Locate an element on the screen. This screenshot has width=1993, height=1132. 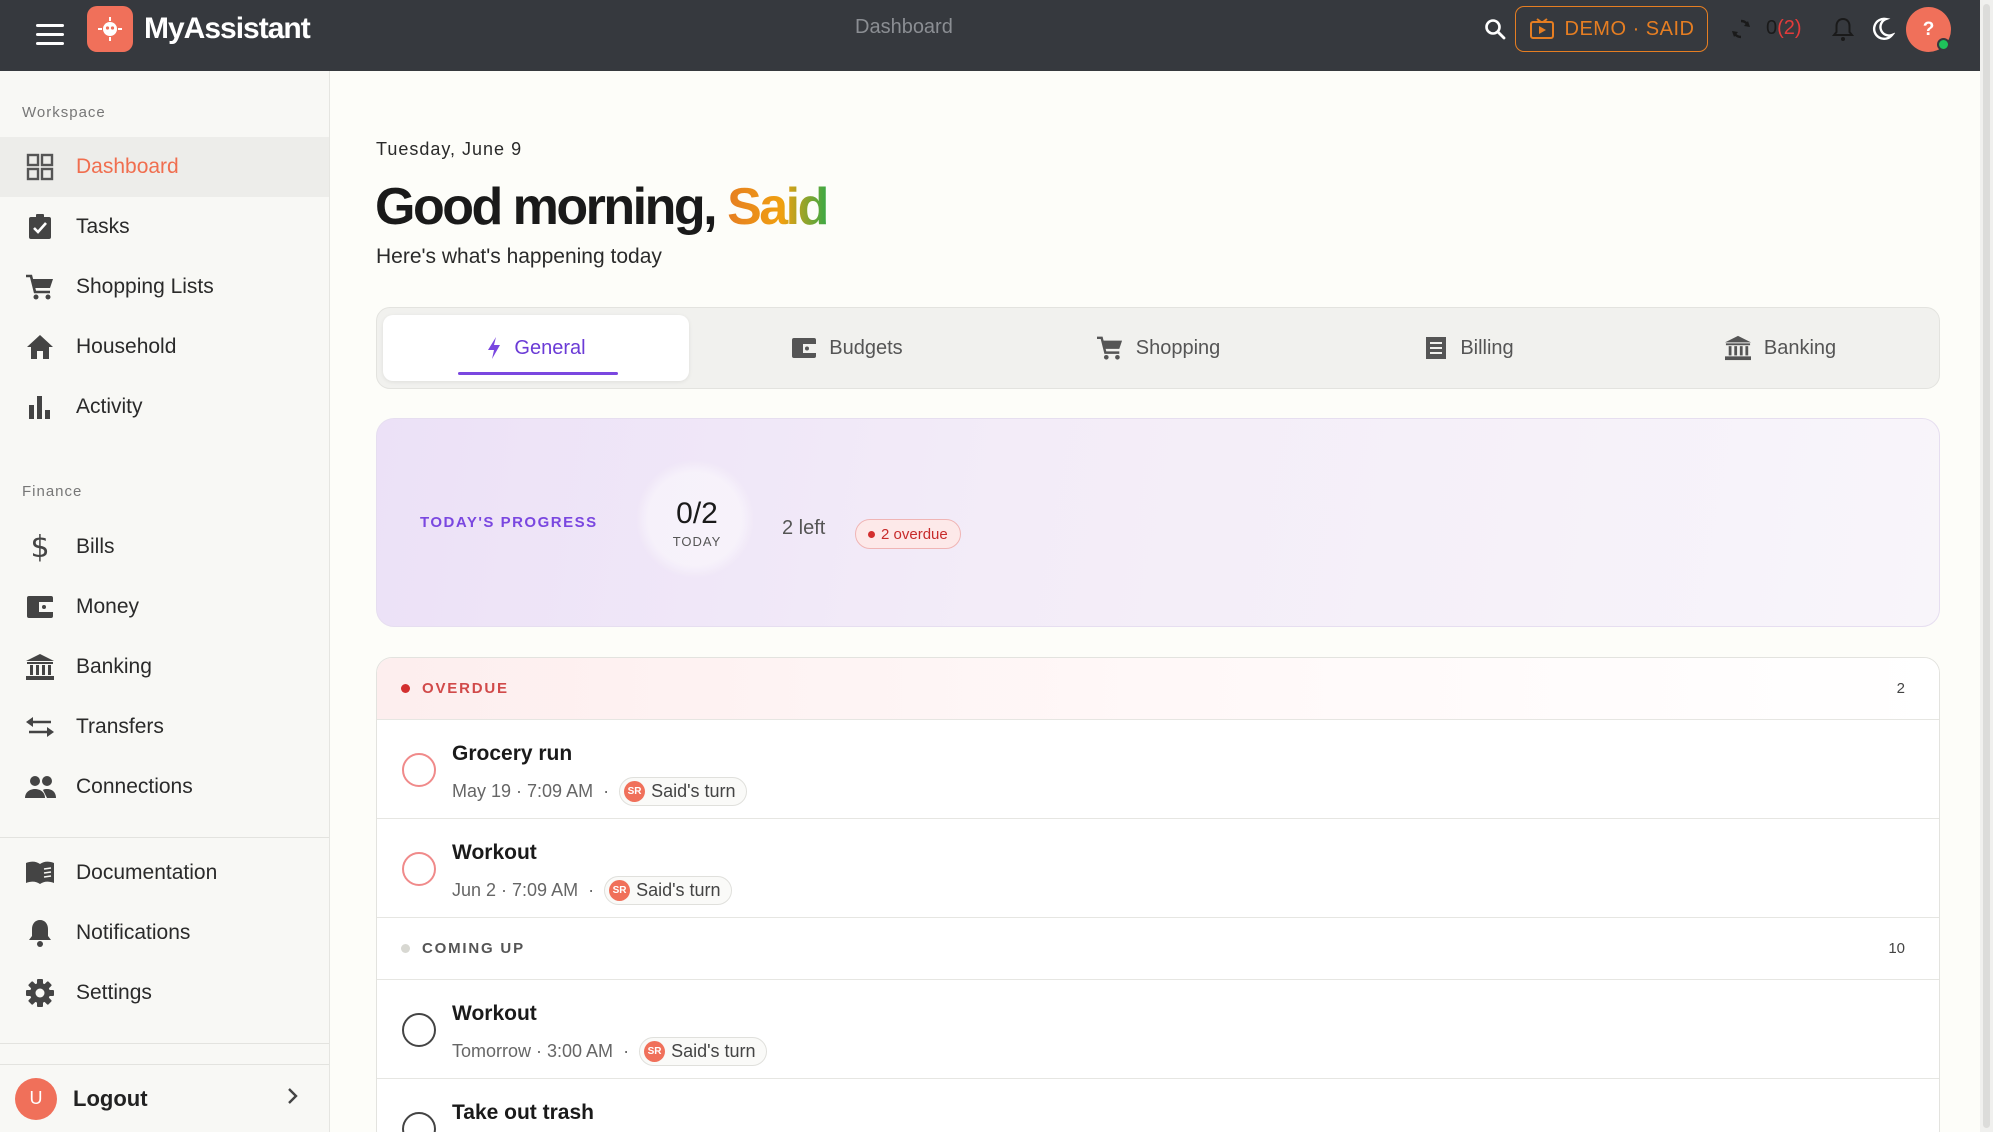
group-header-overdue: OVERDUE 2 is located at coordinates (1158, 689).